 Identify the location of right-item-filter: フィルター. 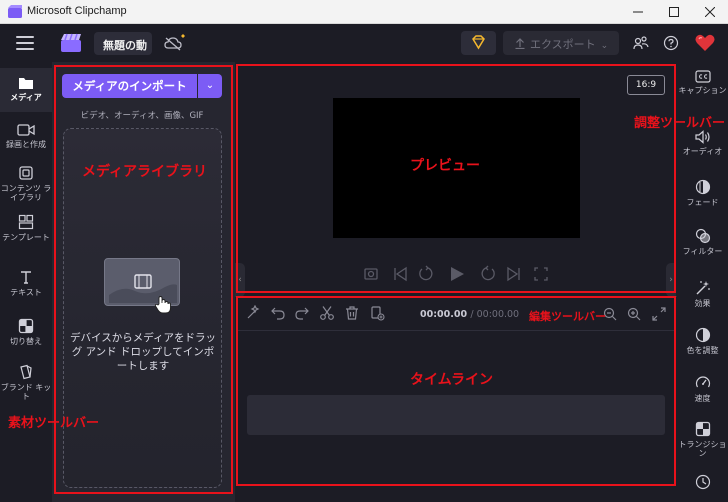
(702, 242).